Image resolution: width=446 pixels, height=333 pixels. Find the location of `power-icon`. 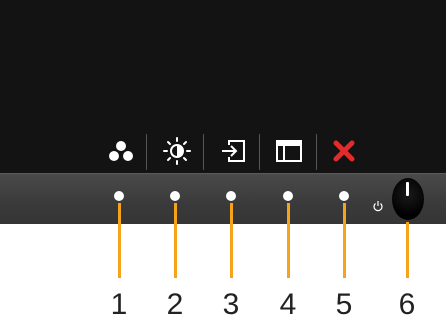

power-icon is located at coordinates (378, 206).